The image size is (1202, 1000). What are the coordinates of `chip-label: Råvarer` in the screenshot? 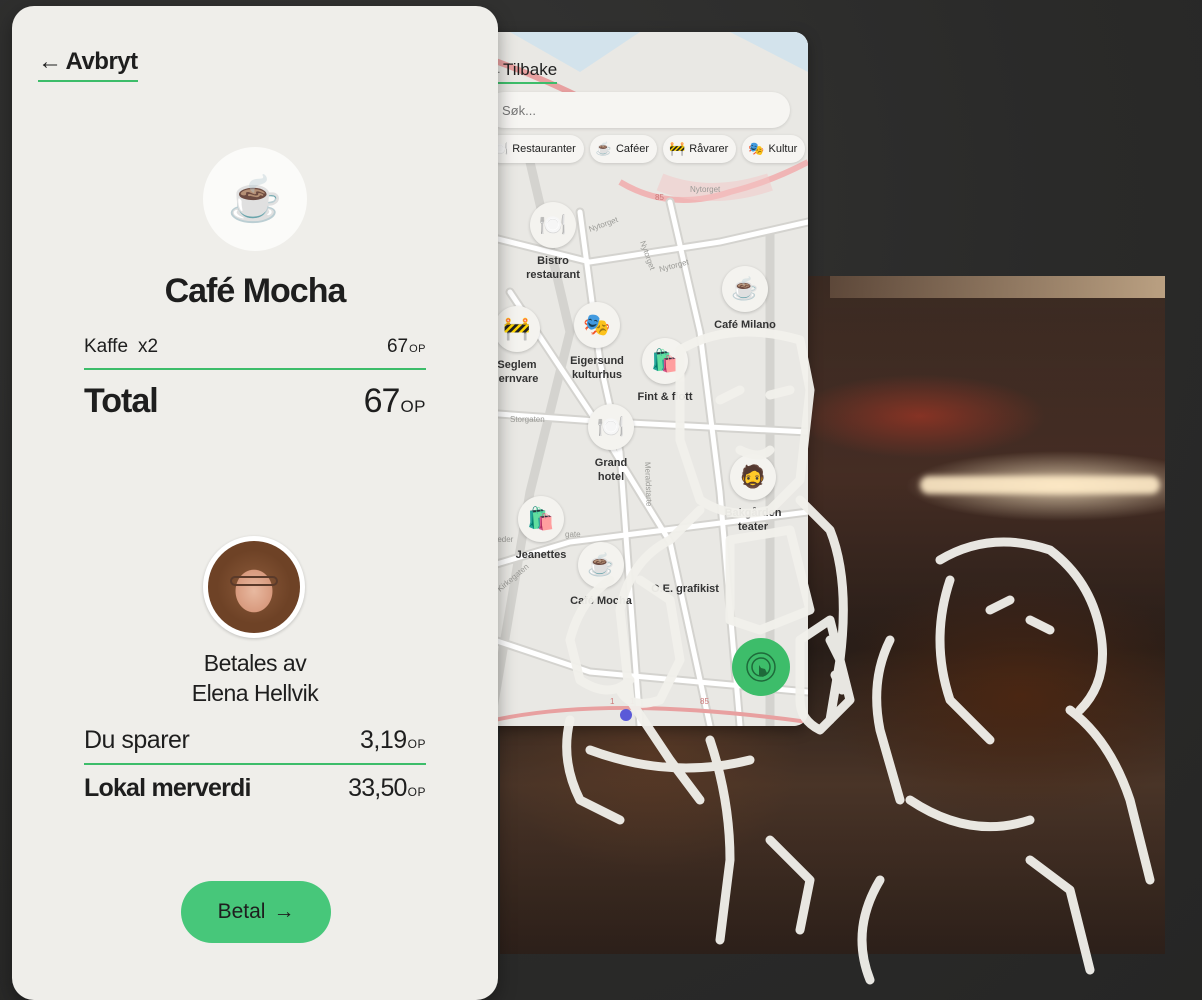 It's located at (709, 149).